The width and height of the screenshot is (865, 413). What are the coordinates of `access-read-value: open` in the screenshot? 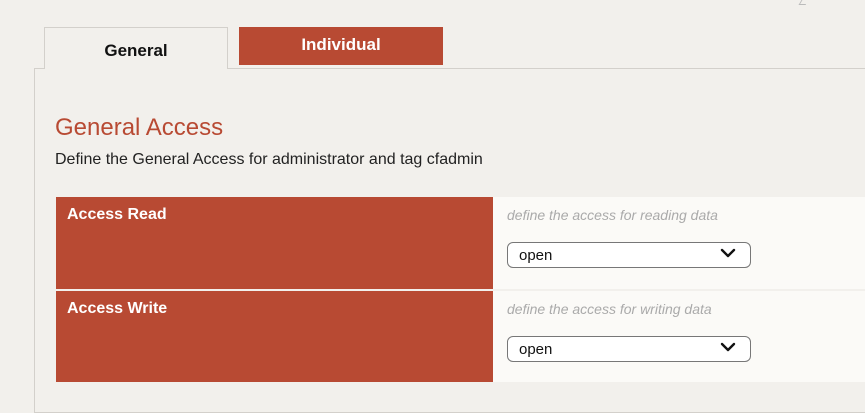 It's located at (536, 255).